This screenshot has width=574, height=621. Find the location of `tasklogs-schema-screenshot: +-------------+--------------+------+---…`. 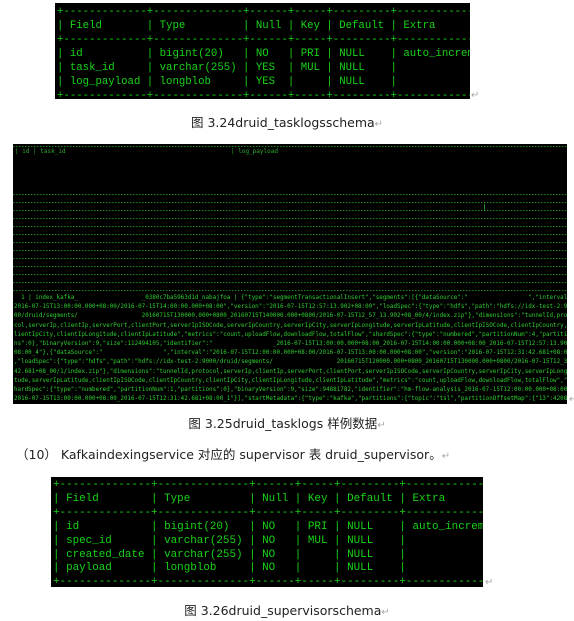

tasklogs-schema-screenshot: +-------------+--------------+------+---… is located at coordinates (262, 51).